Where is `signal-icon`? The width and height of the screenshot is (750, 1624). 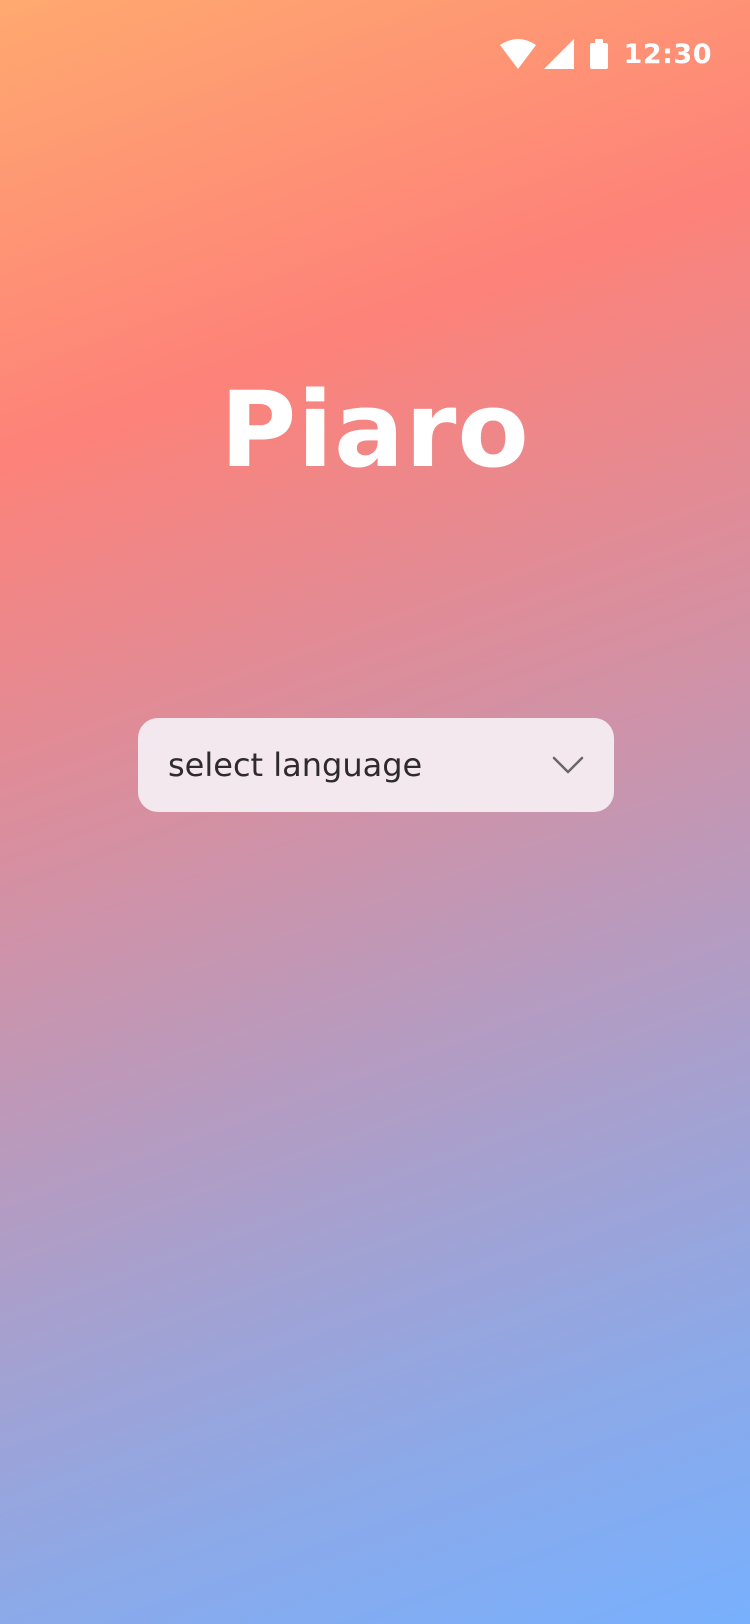 signal-icon is located at coordinates (558, 54).